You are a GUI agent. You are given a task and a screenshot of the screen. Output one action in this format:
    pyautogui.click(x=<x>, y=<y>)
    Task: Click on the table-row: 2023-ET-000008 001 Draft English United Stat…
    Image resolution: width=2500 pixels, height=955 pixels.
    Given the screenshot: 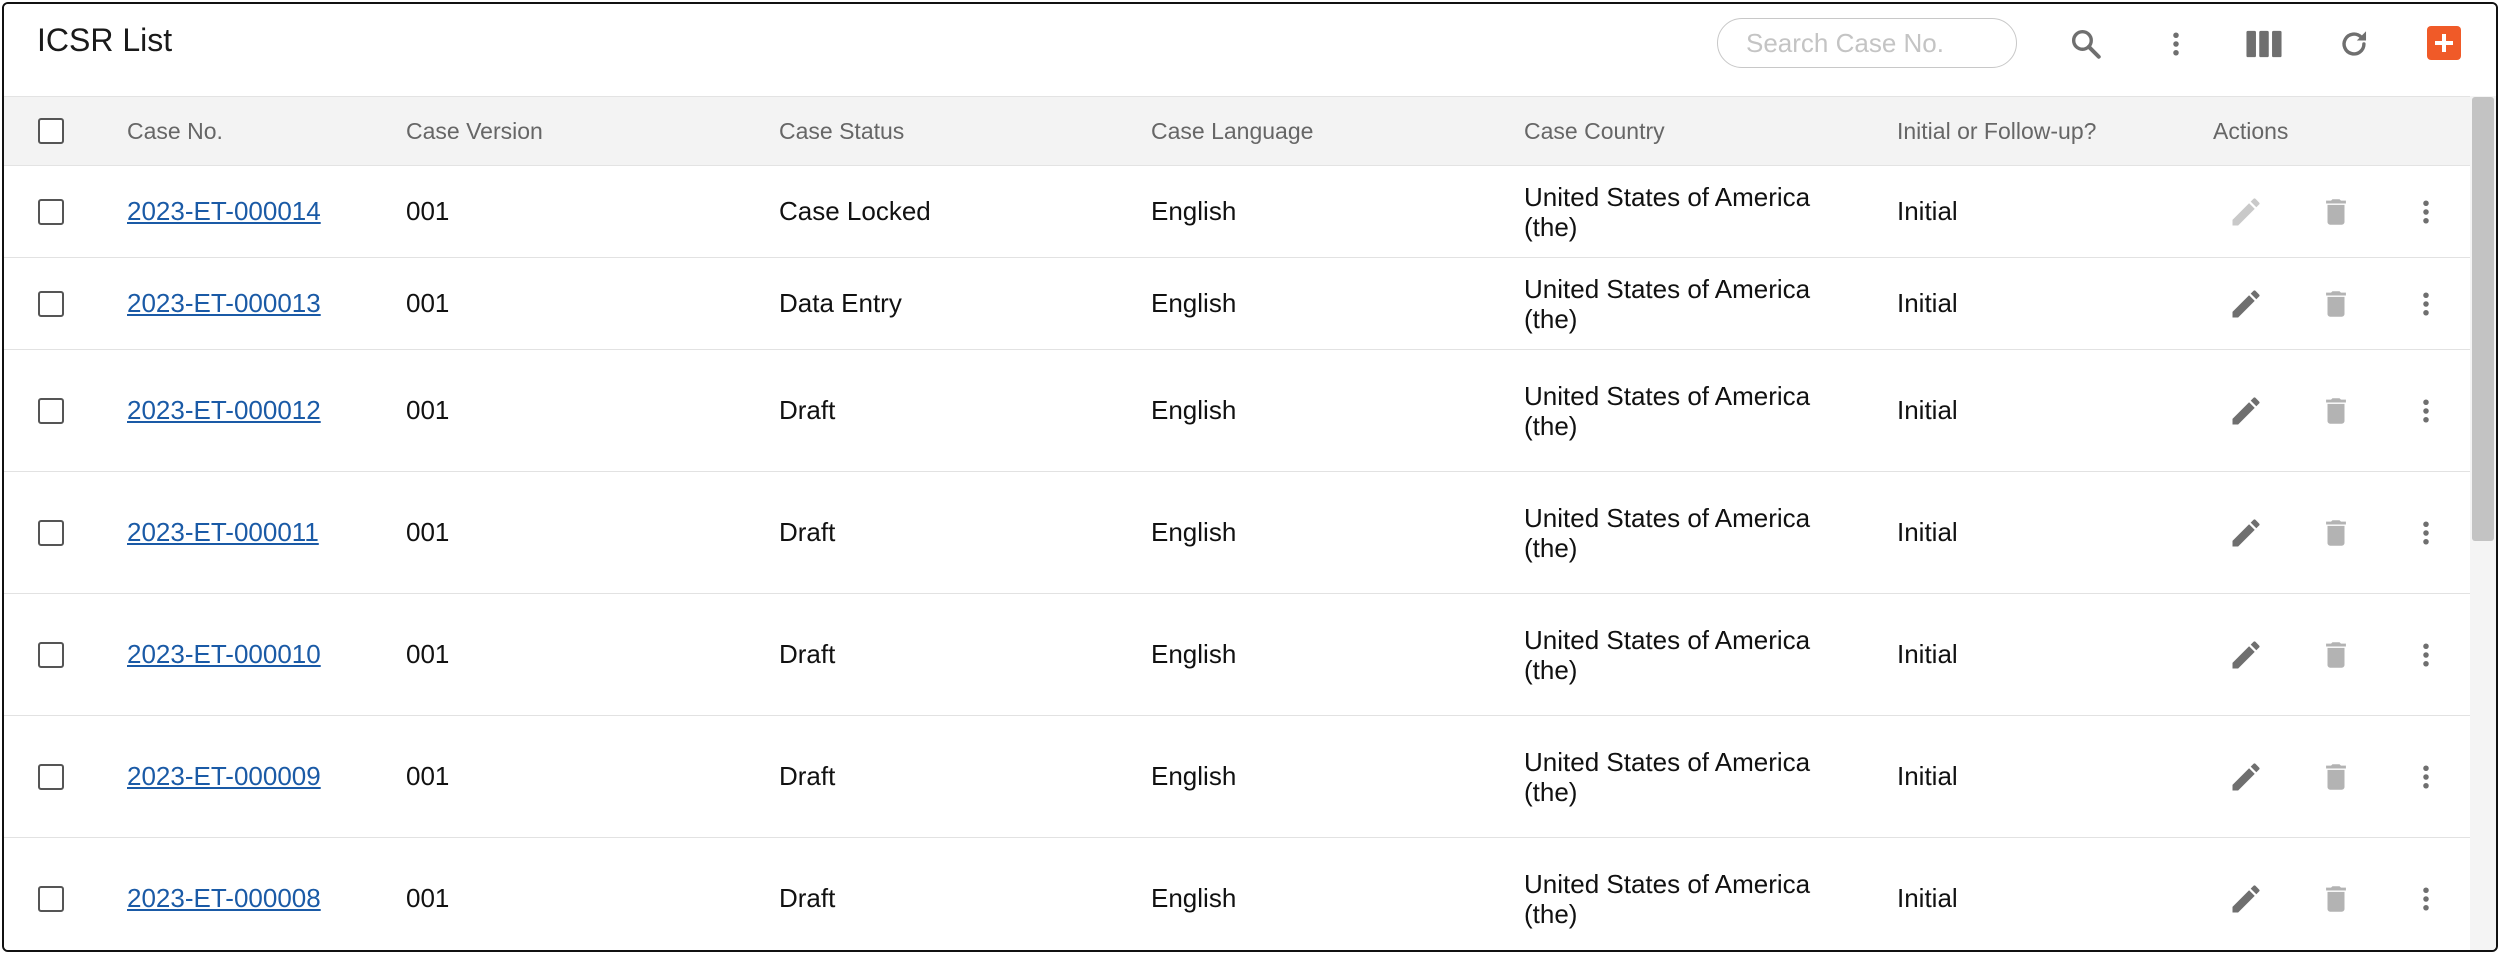 What is the action you would take?
    pyautogui.click(x=1237, y=894)
    